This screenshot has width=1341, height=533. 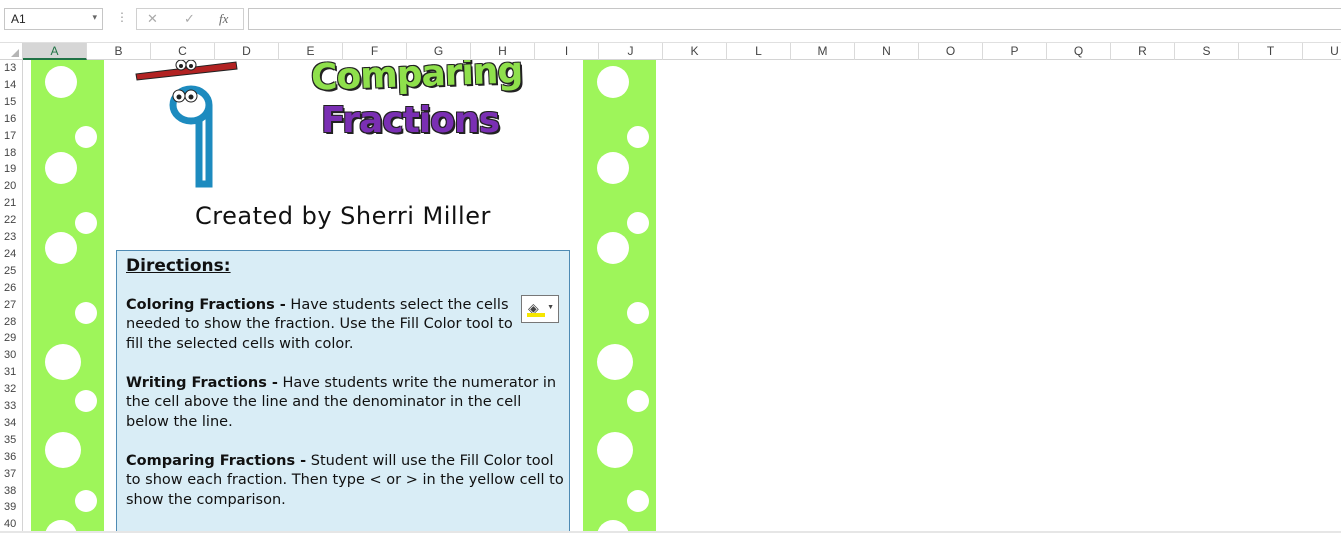 What do you see at coordinates (223, 19) in the screenshot?
I see `insert-function-icon: fx` at bounding box center [223, 19].